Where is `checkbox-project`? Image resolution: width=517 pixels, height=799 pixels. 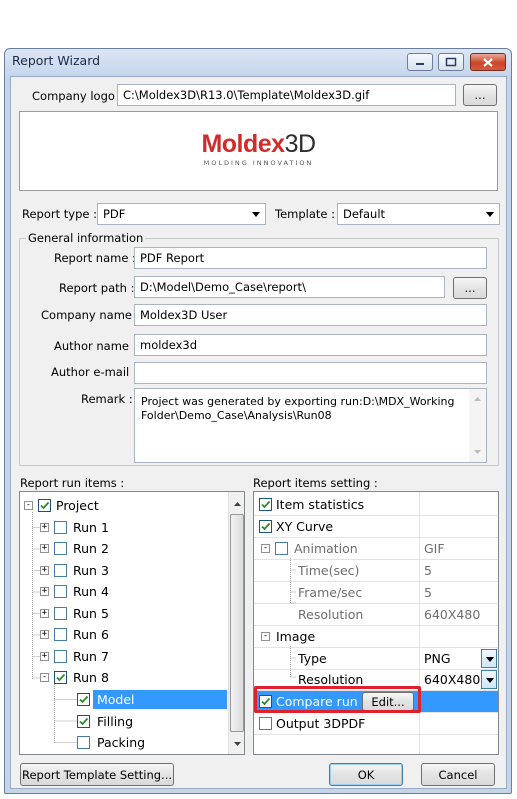
checkbox-project is located at coordinates (44, 505).